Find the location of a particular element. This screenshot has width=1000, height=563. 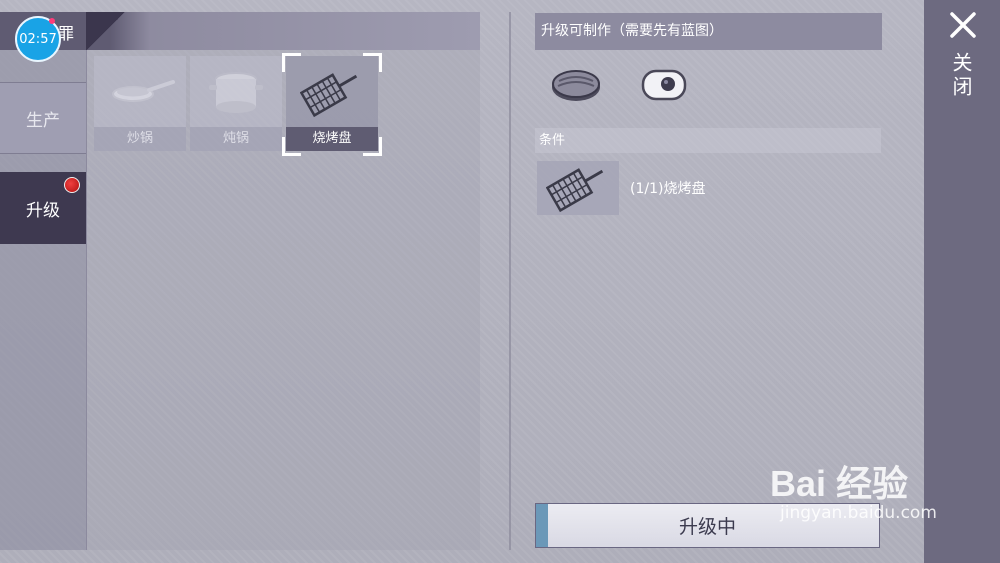

watermark: Bai 经验 jingyan.baidu.com is located at coordinates (853, 489).